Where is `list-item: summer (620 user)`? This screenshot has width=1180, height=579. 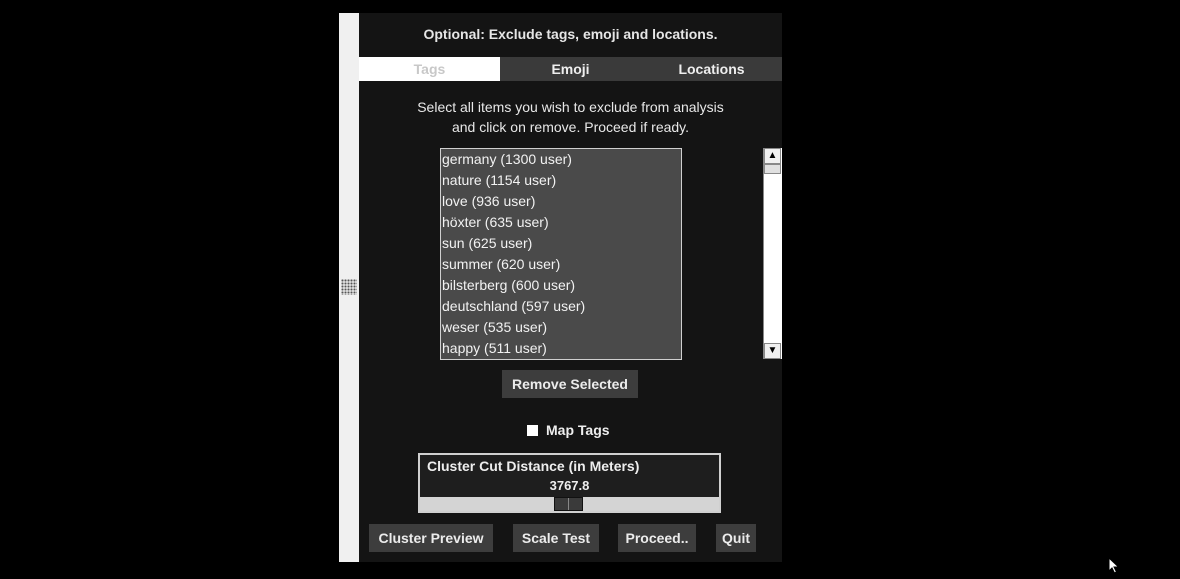
list-item: summer (620 user) is located at coordinates (561, 264).